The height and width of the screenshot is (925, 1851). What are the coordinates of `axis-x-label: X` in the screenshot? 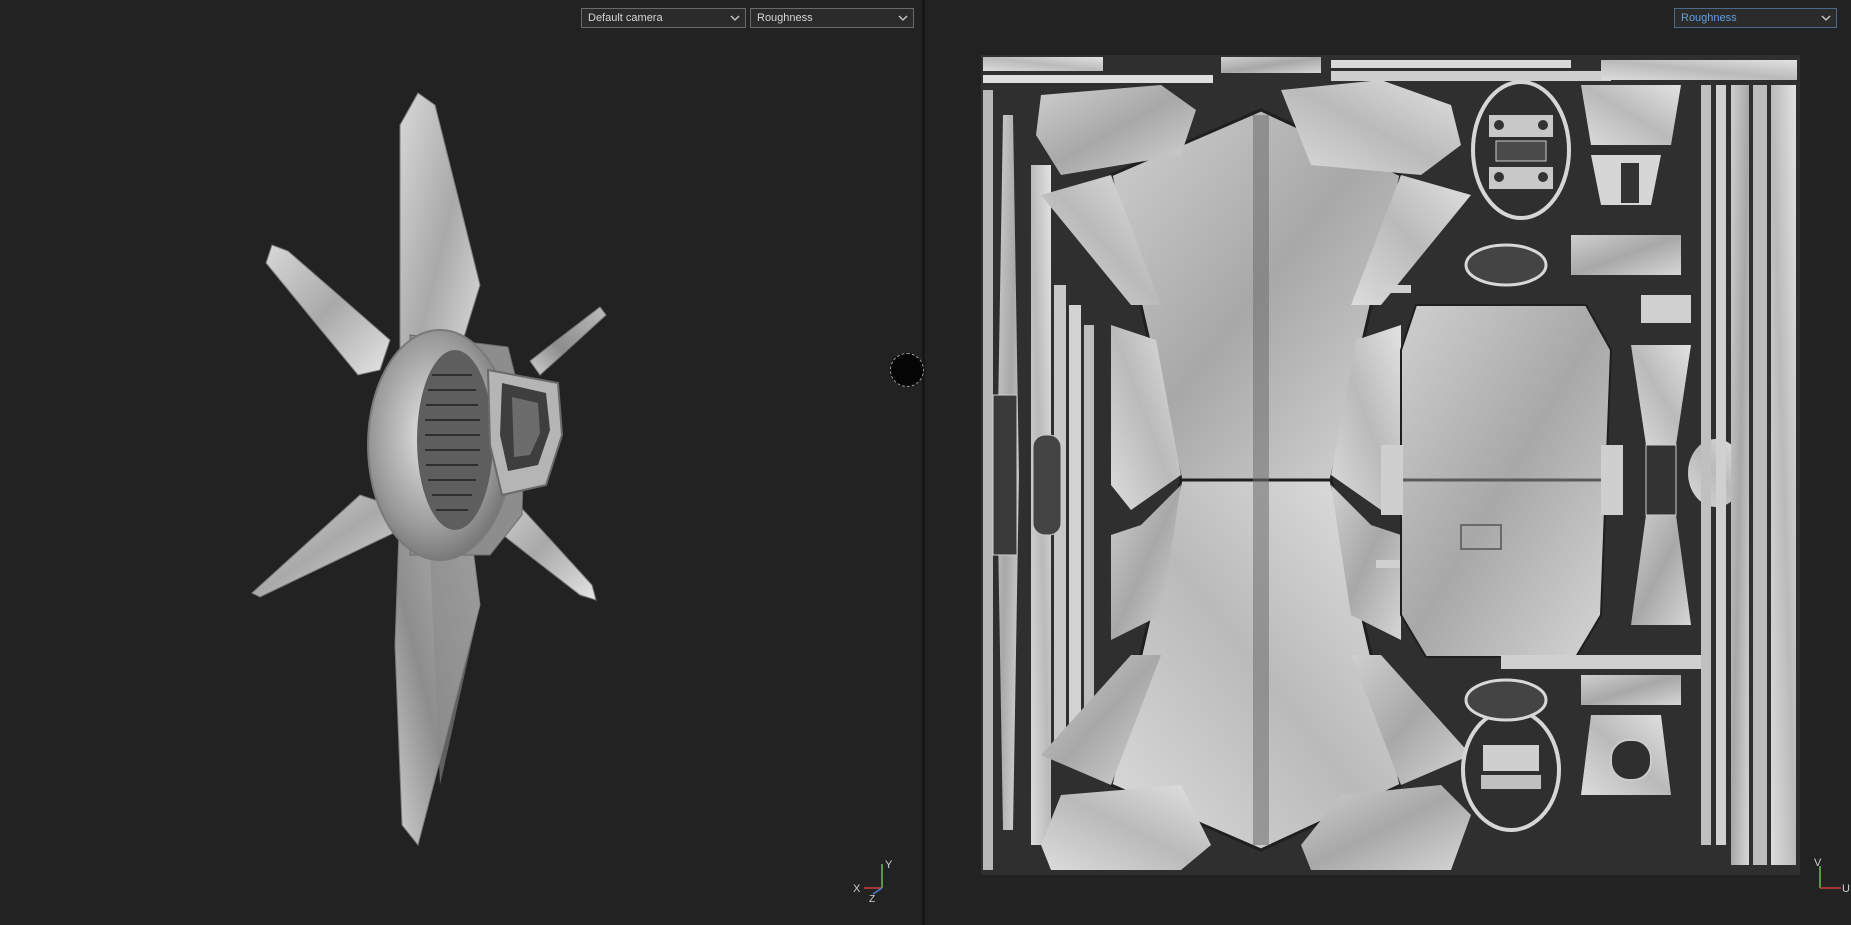 It's located at (857, 889).